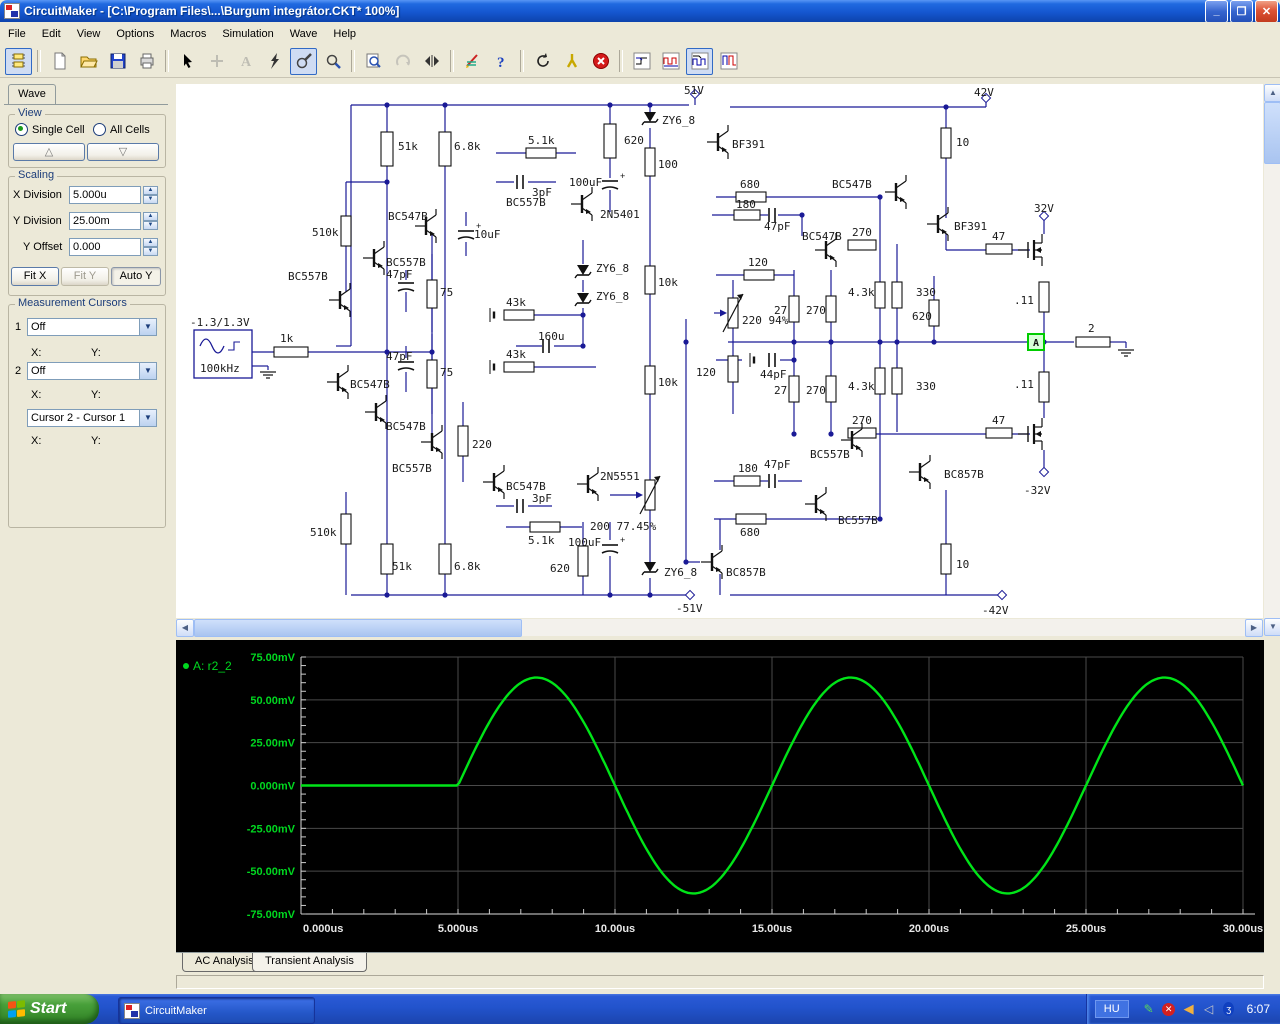  I want to click on scroll-right-icon: ▶, so click(1254, 628).